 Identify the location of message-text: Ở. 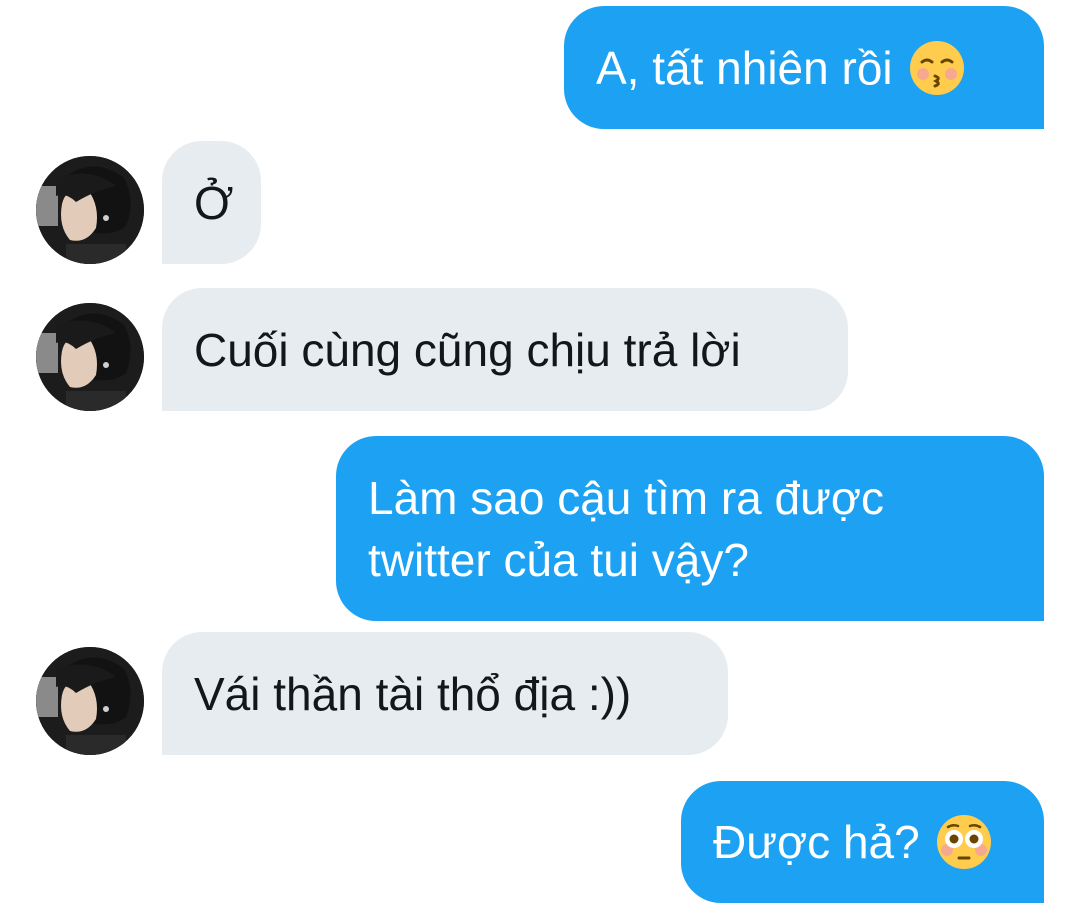
(214, 202).